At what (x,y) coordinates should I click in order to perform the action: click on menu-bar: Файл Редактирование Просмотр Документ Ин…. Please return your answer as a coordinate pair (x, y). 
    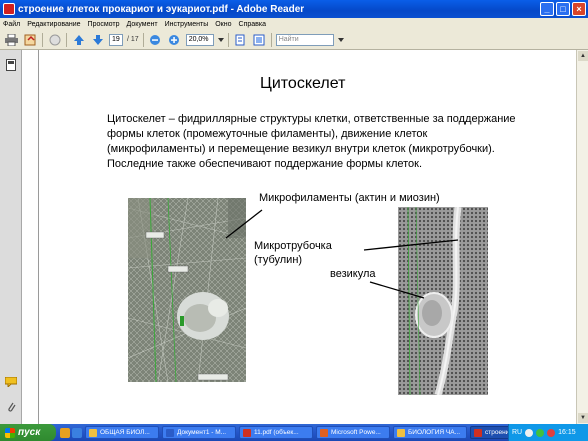
    Looking at the image, I should click on (294, 24).